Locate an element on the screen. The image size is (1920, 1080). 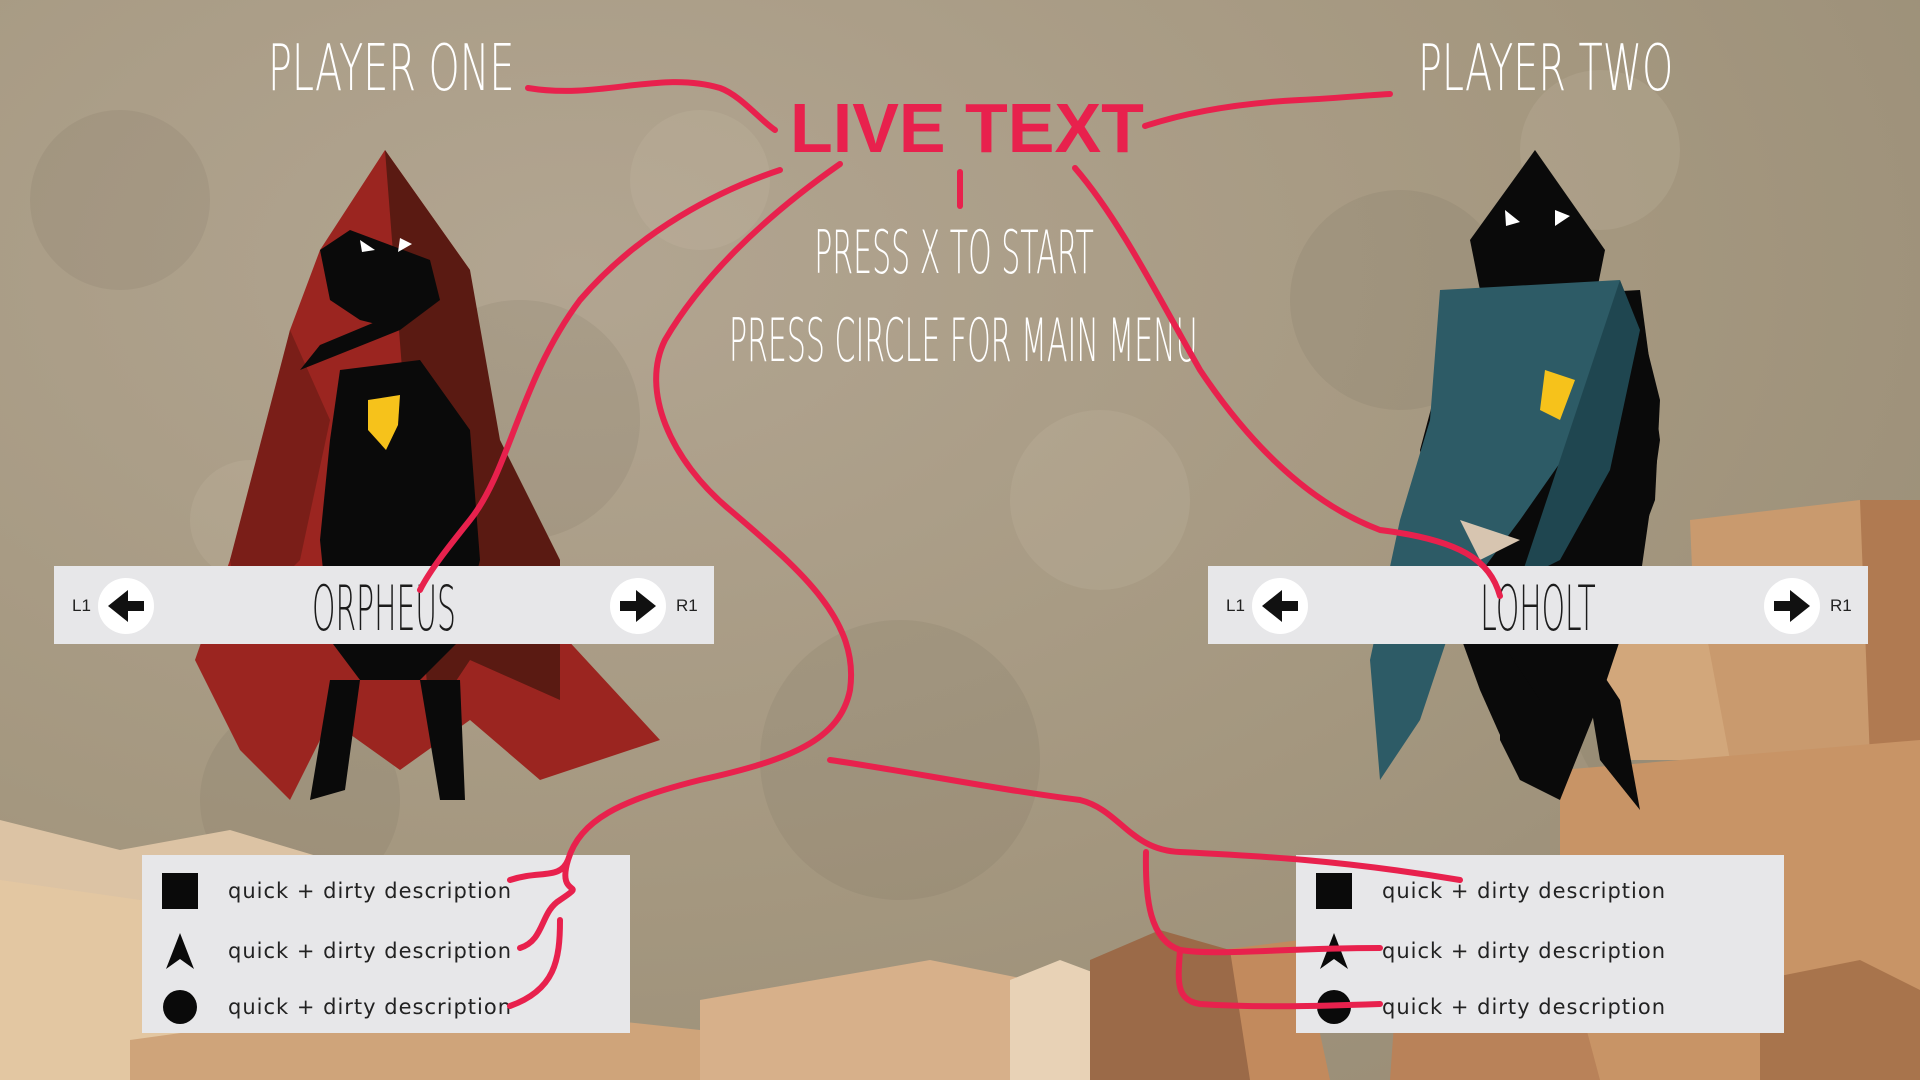
connector-player-one-heading is located at coordinates (651, 106).